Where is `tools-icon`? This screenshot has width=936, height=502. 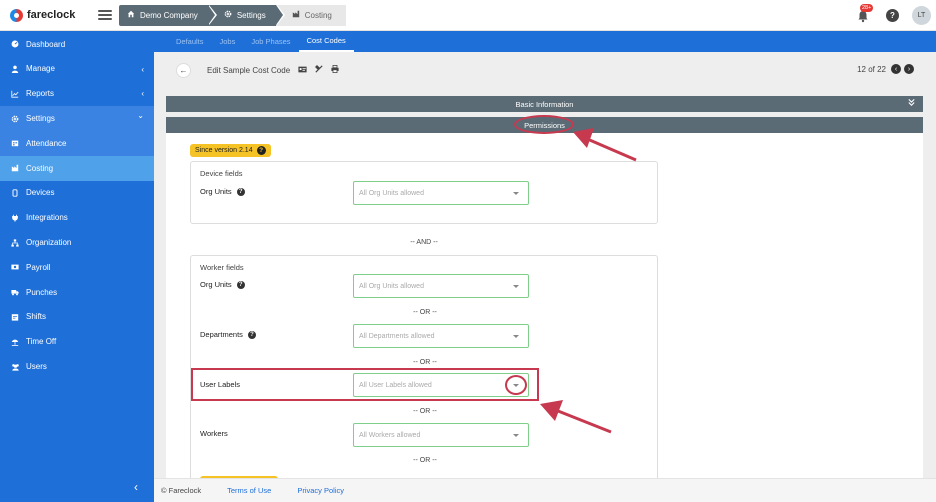 tools-icon is located at coordinates (319, 70).